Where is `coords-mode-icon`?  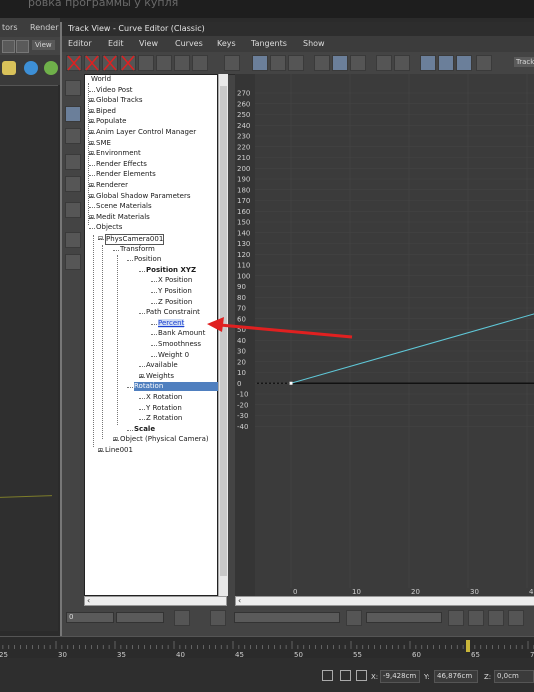
coords-mode-icon is located at coordinates (361, 675).